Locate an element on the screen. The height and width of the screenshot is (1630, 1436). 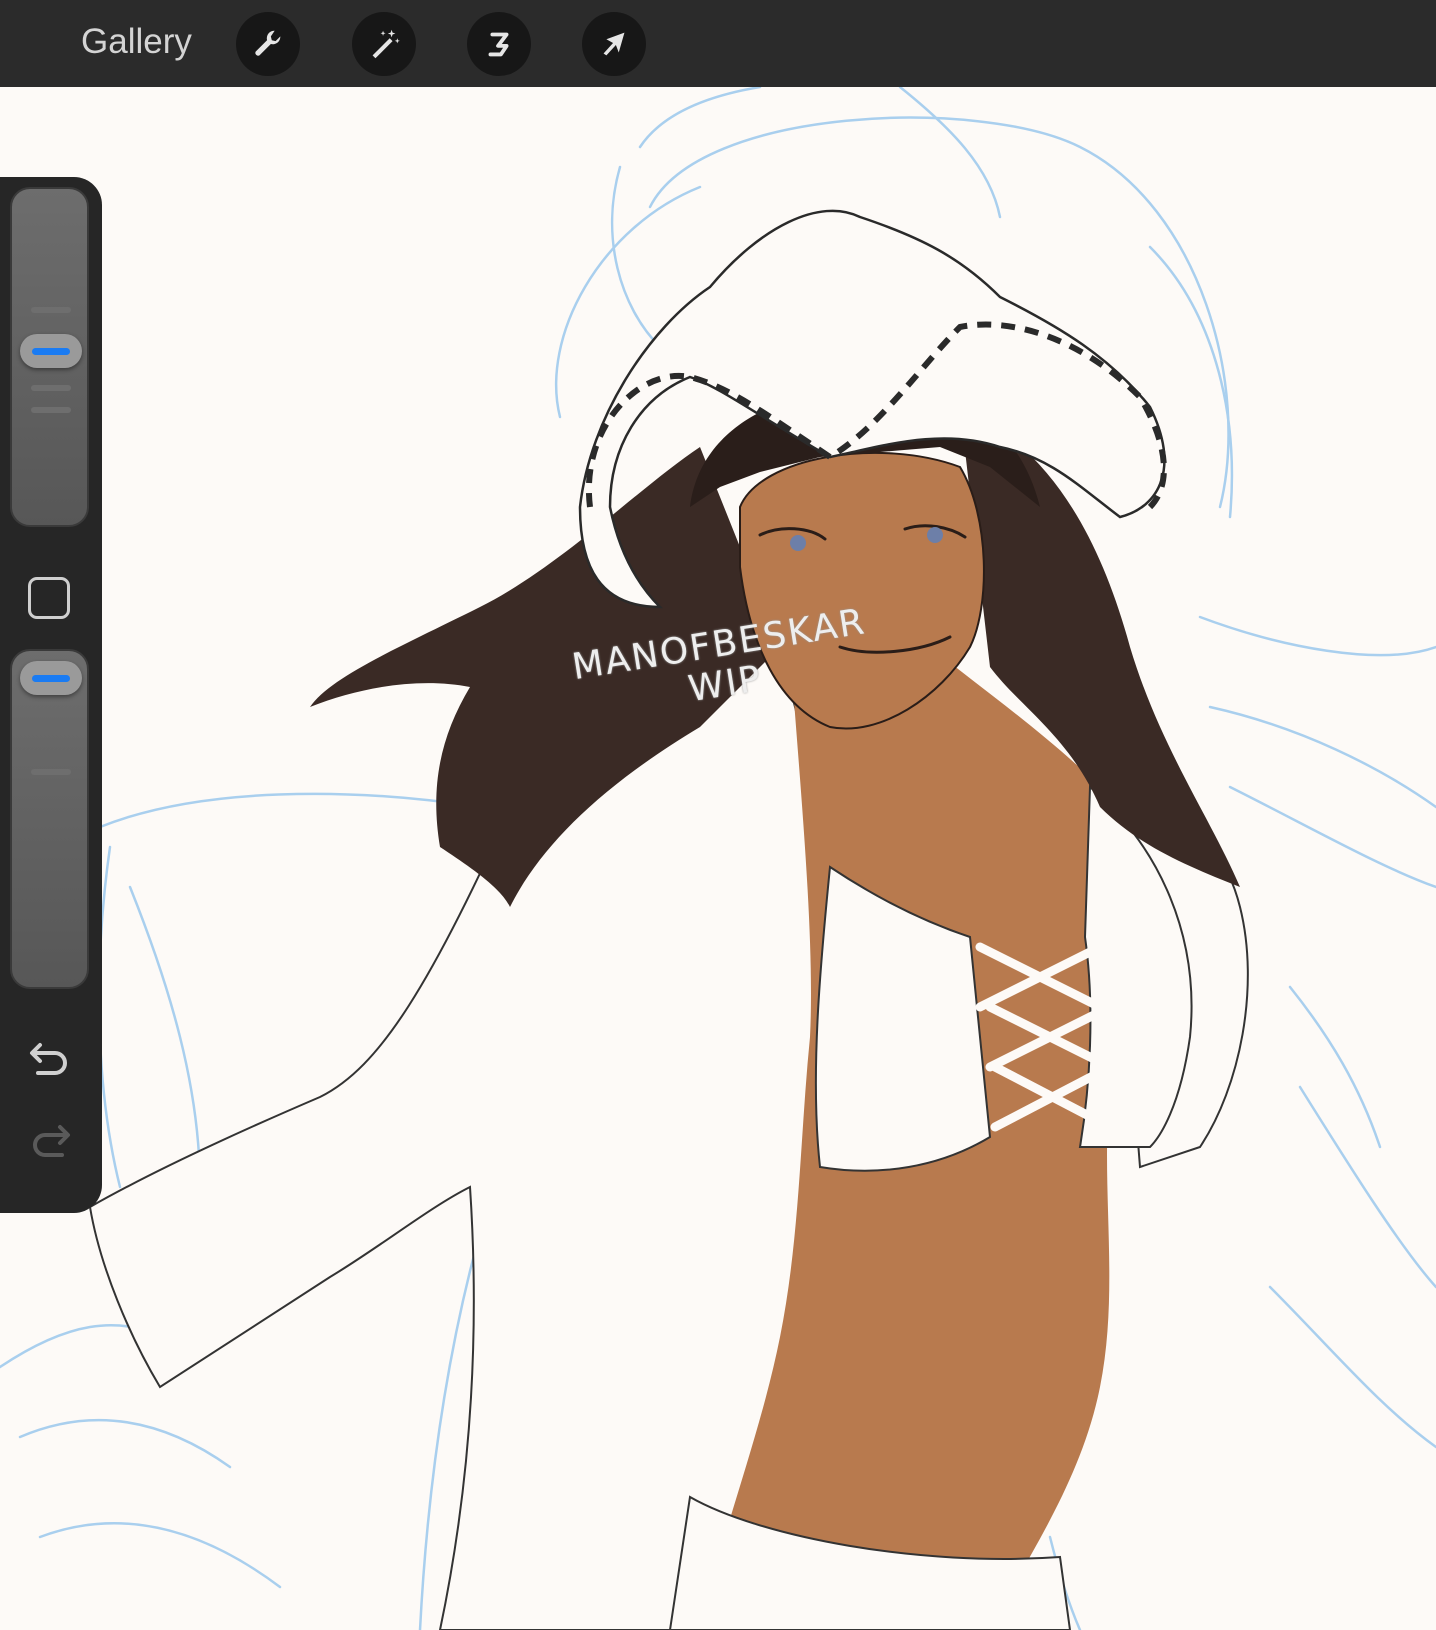
modify-square-icon is located at coordinates (49, 598).